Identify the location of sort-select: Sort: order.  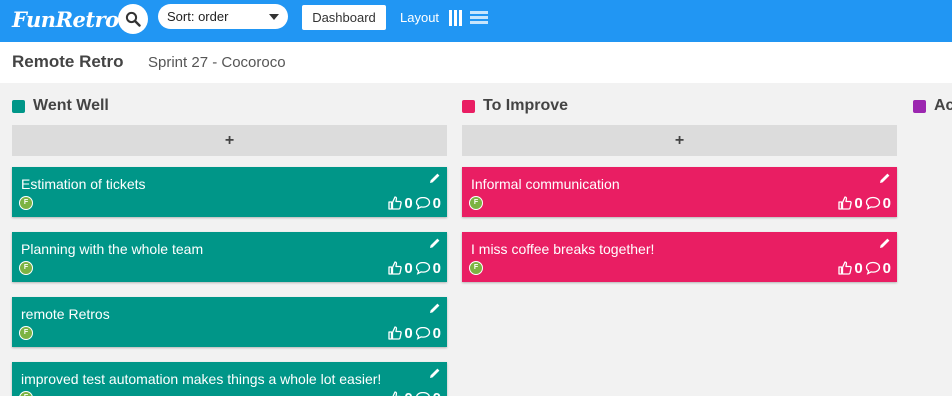
(223, 16).